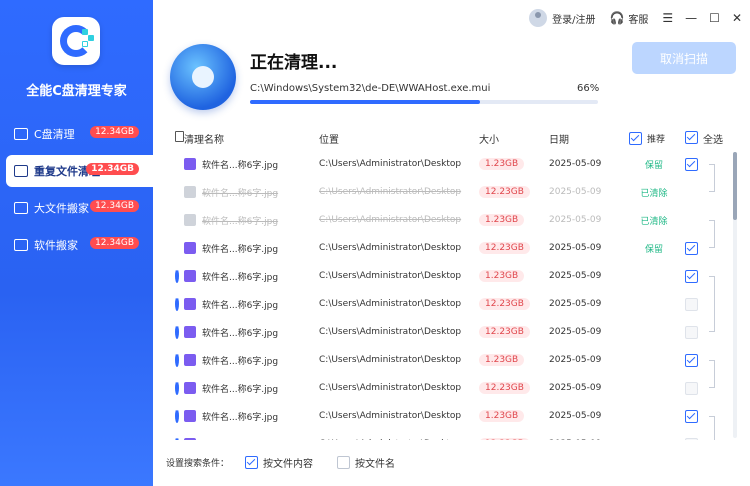  What do you see at coordinates (559, 140) in the screenshot?
I see `col-date-header: 日期` at bounding box center [559, 140].